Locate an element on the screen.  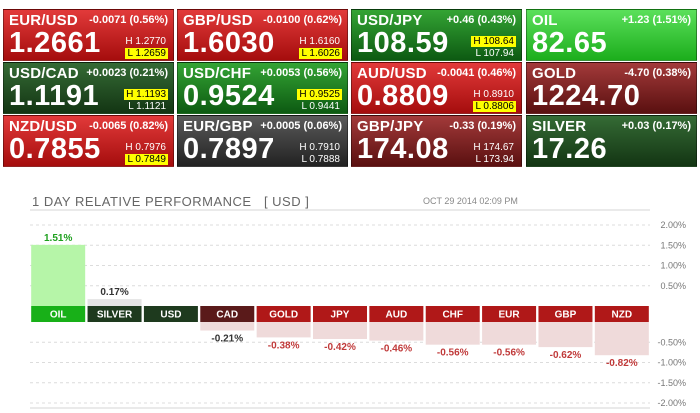
category-label: CAD is located at coordinates (227, 315).